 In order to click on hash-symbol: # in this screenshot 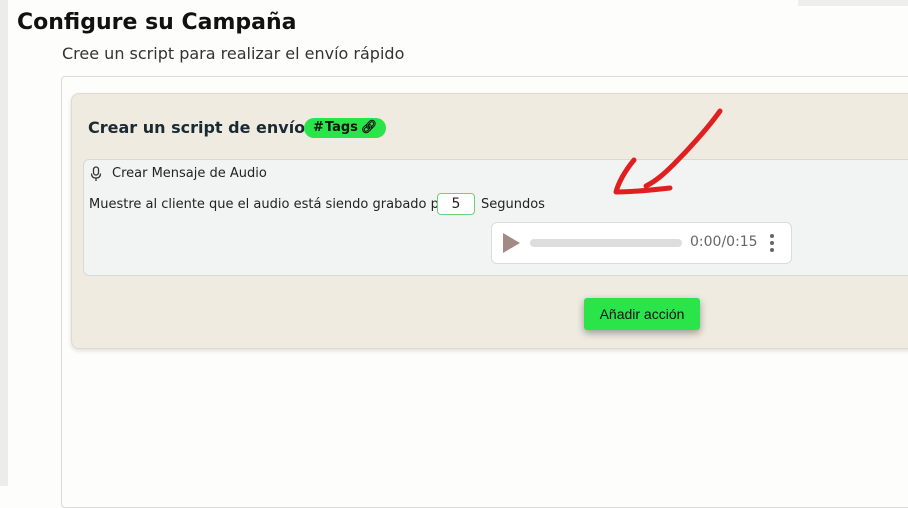, I will do `click(318, 127)`.